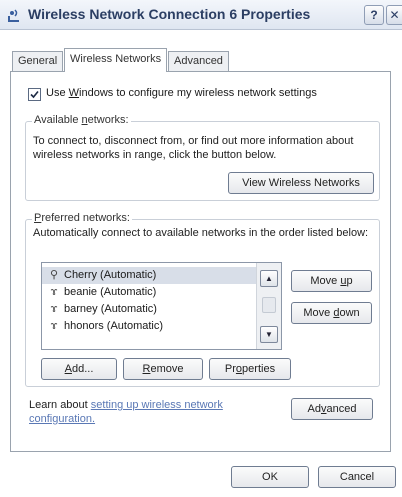 The height and width of the screenshot is (497, 402). What do you see at coordinates (149, 309) in the screenshot?
I see `list-item: ɤ barney (Automatic)` at bounding box center [149, 309].